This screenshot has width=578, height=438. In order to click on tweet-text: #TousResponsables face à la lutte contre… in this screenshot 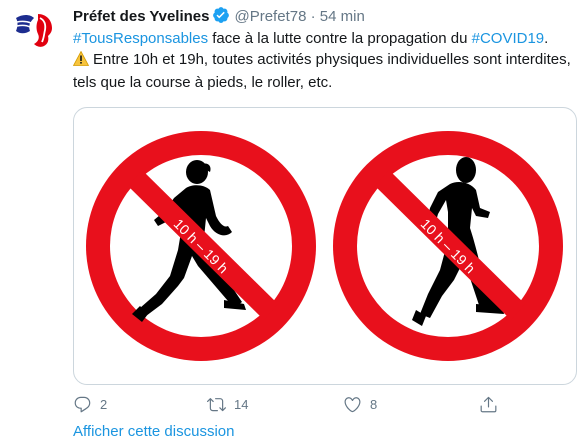, I will do `click(322, 60)`.